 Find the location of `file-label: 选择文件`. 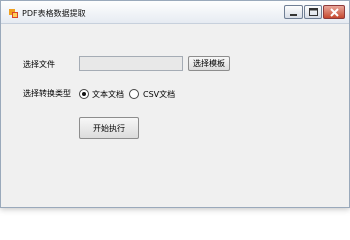

file-label: 选择文件 is located at coordinates (39, 64).